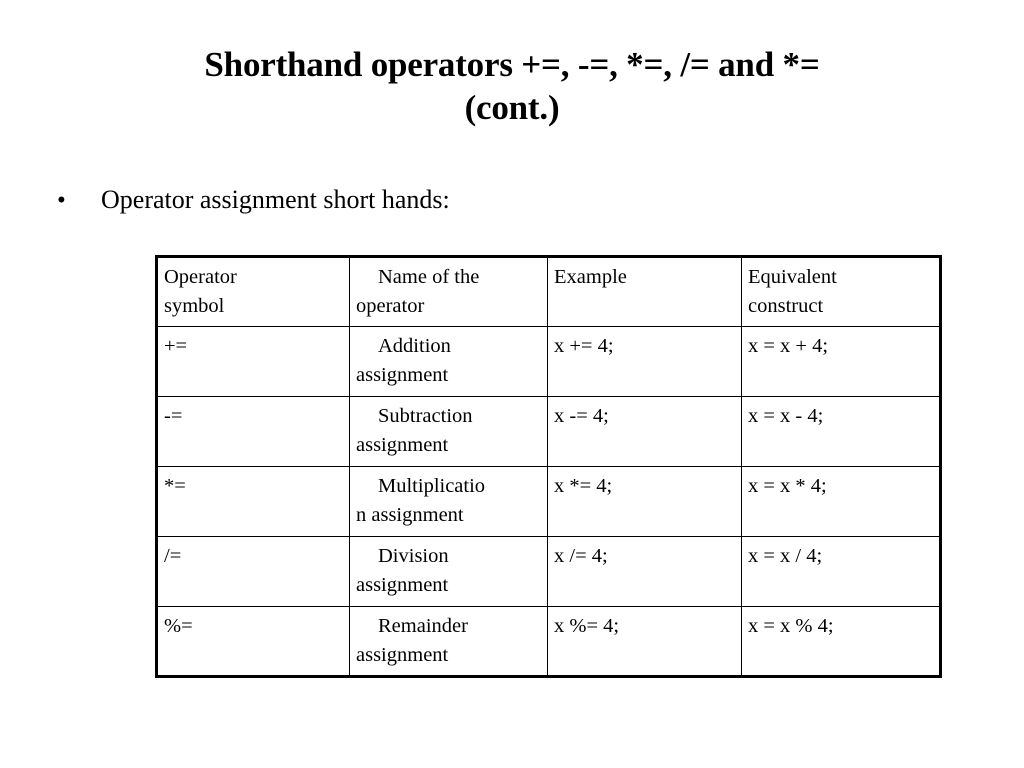 The image size is (1024, 768). I want to click on header-example-line-1: Example, so click(590, 277).